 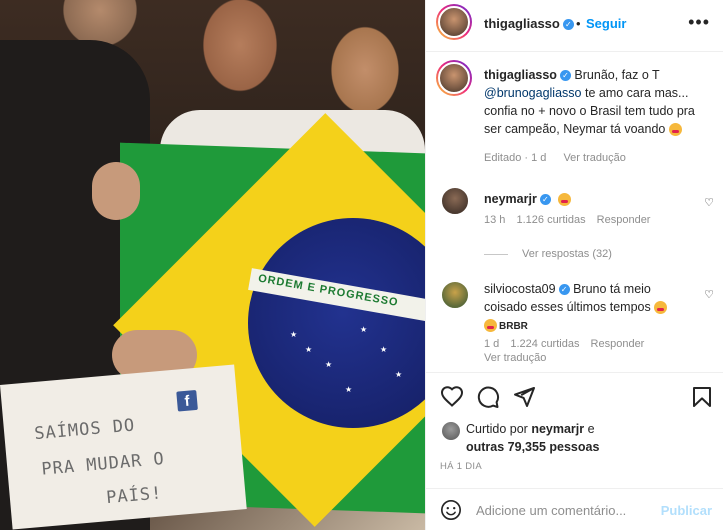 What do you see at coordinates (594, 158) in the screenshot?
I see `translate-link: Ver tradução` at bounding box center [594, 158].